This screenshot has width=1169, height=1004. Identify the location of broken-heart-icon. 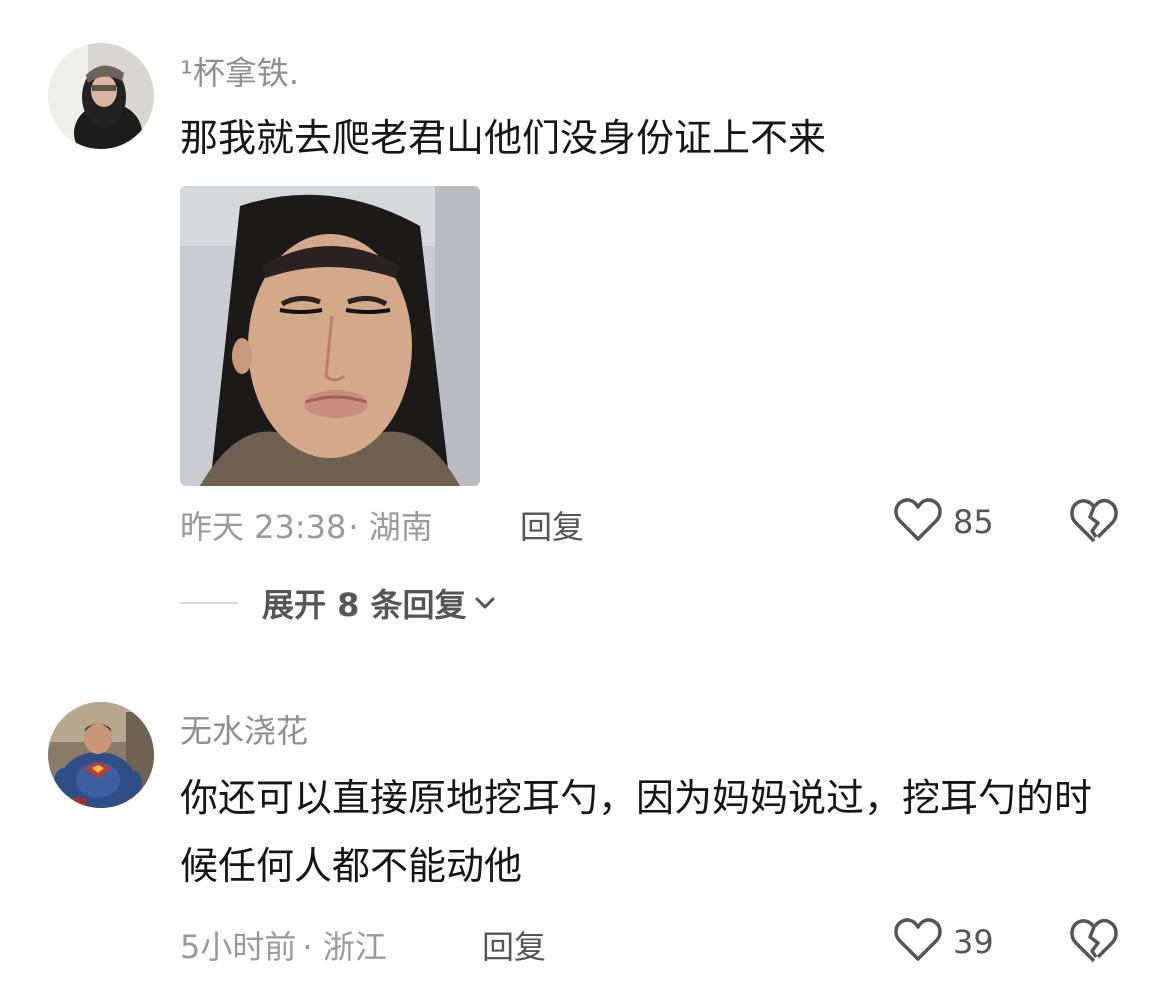
(1094, 943).